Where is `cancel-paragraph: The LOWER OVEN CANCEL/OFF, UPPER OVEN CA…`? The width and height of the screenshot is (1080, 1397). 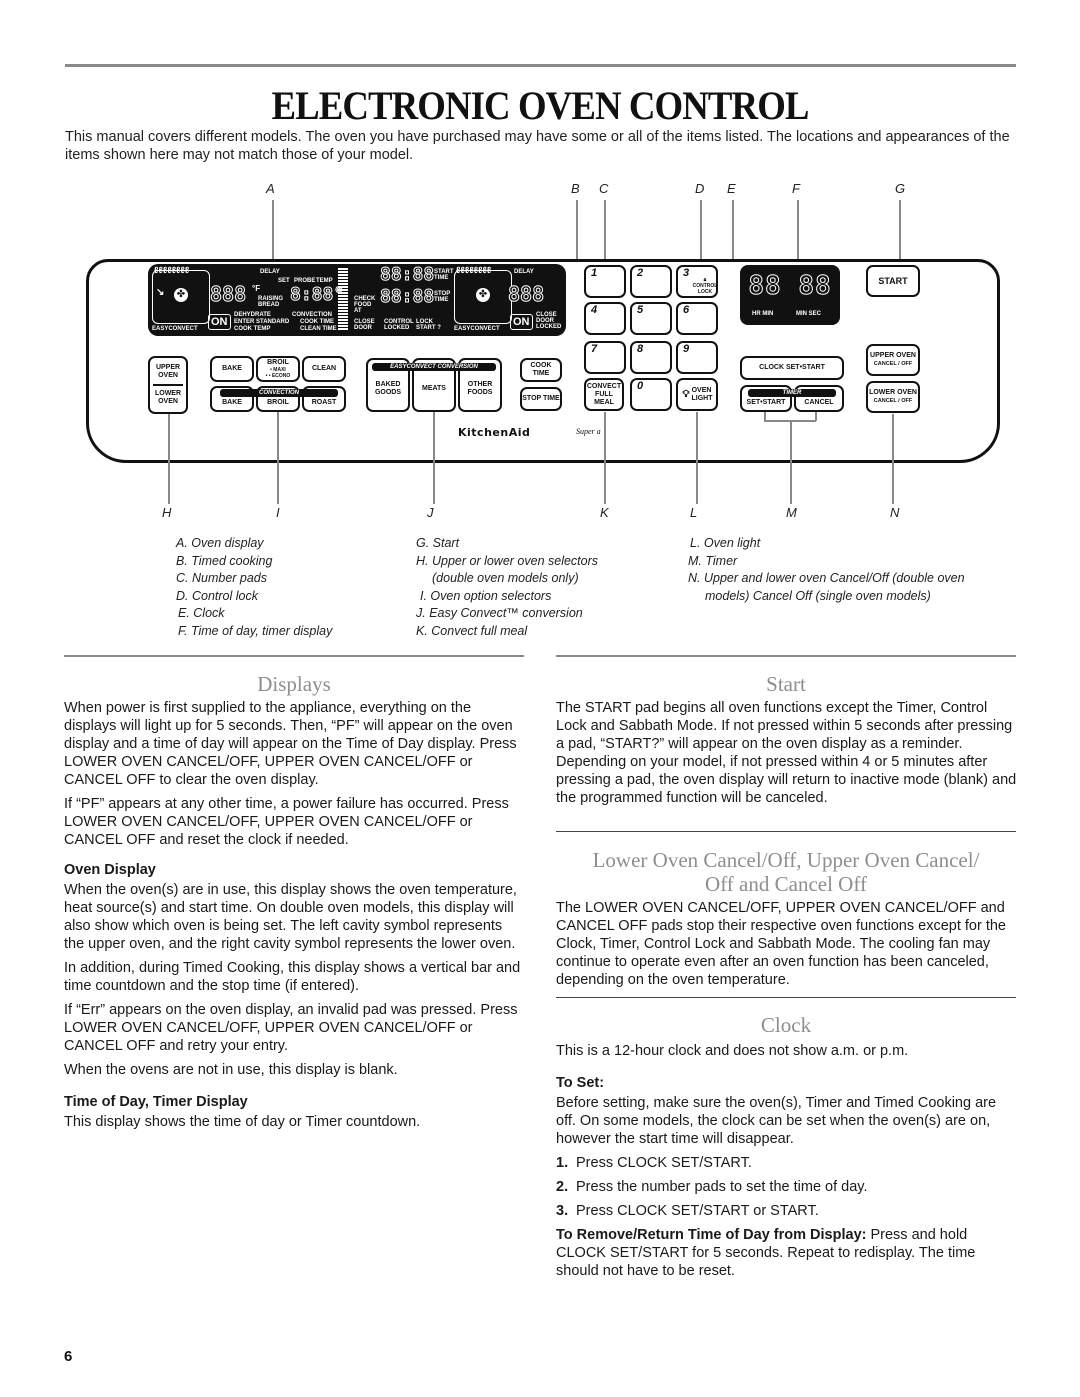
cancel-paragraph: The LOWER OVEN CANCEL/OFF, UPPER OVEN CA… is located at coordinates (781, 944).